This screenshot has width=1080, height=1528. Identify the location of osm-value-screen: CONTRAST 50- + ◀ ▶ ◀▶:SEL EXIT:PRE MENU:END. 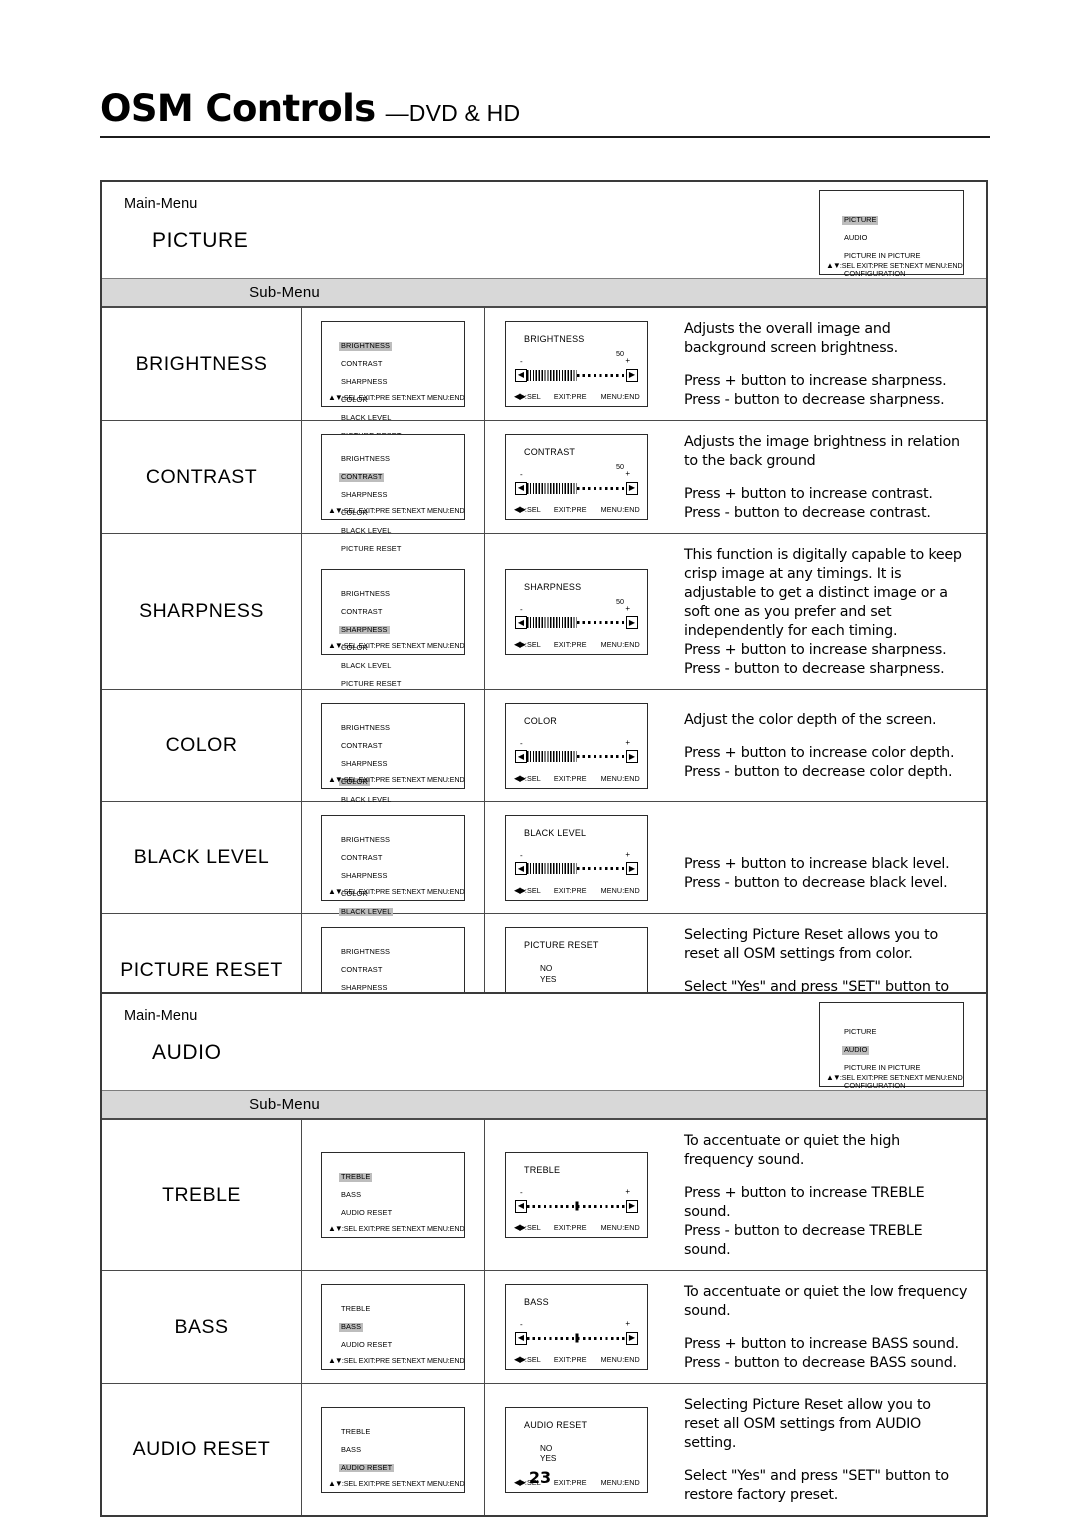
(576, 477).